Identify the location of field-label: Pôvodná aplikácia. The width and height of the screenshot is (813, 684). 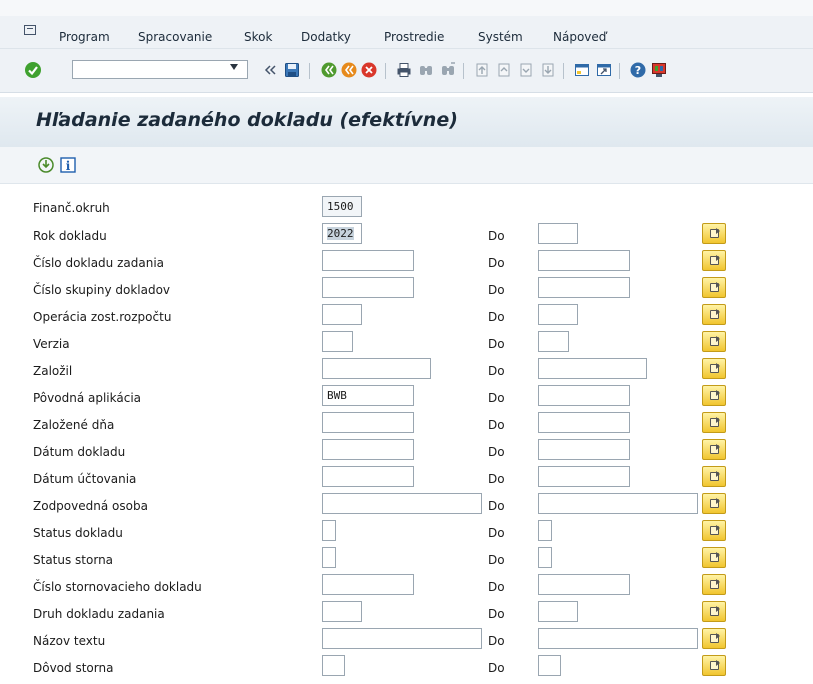
(87, 398).